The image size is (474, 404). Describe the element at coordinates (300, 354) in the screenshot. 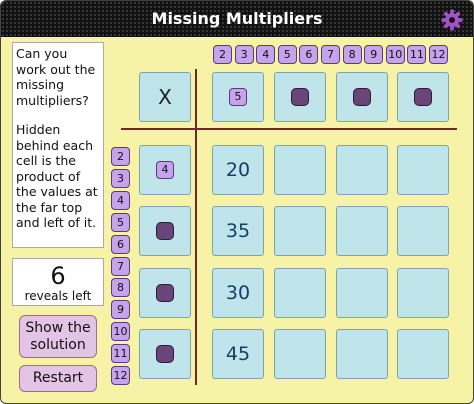

I see `product-cell-r4-c2` at that location.